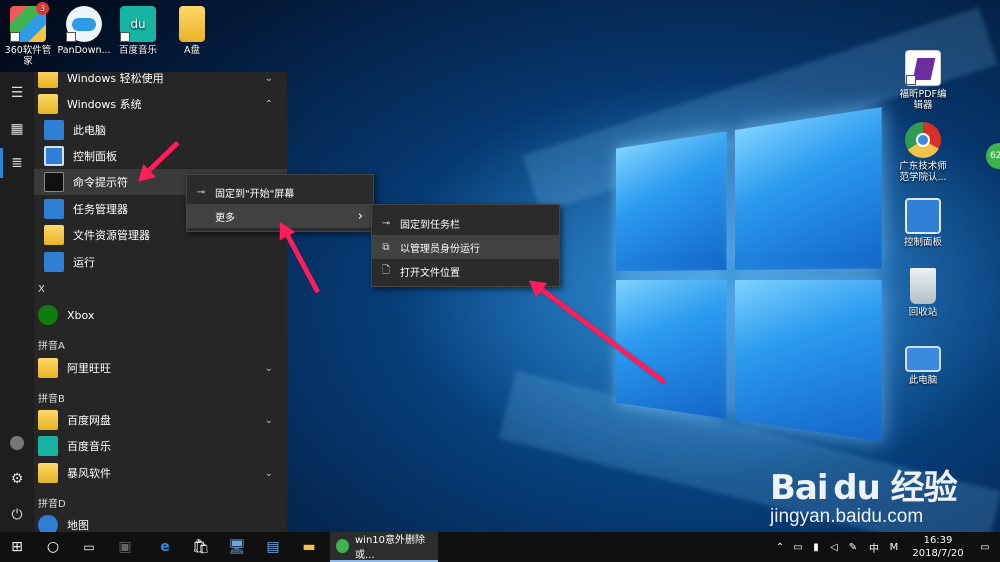  What do you see at coordinates (309, 547) in the screenshot?
I see `file-explorer-icon: ▬` at bounding box center [309, 547].